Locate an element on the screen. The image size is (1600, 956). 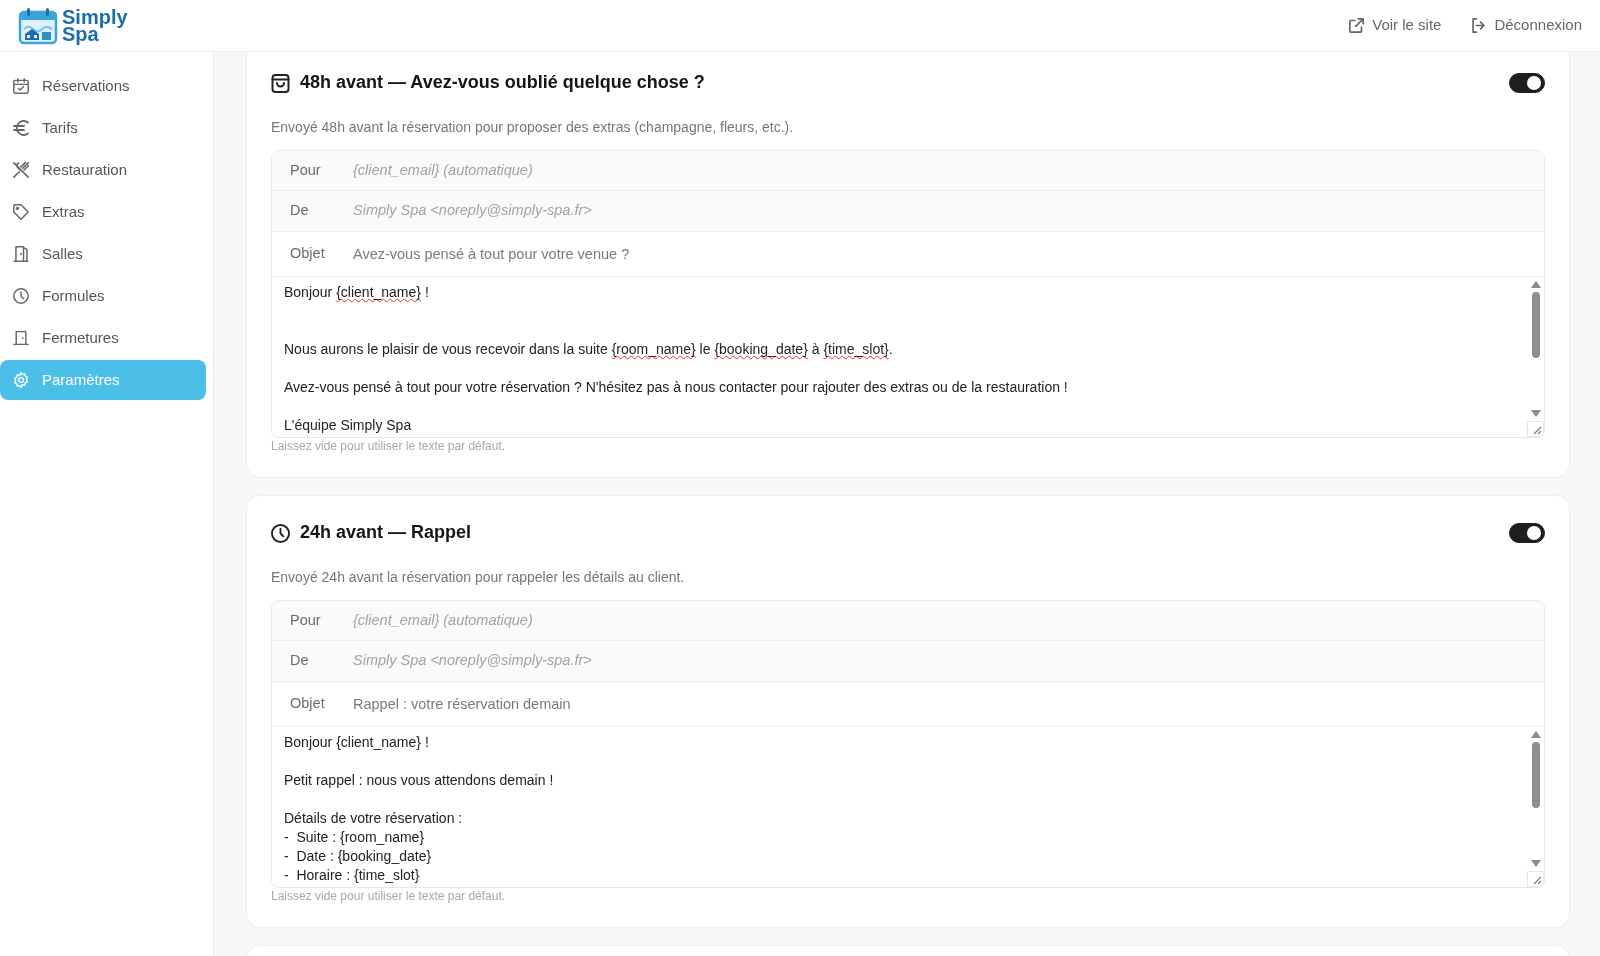
header-link: Voir le site is located at coordinates (1395, 25).